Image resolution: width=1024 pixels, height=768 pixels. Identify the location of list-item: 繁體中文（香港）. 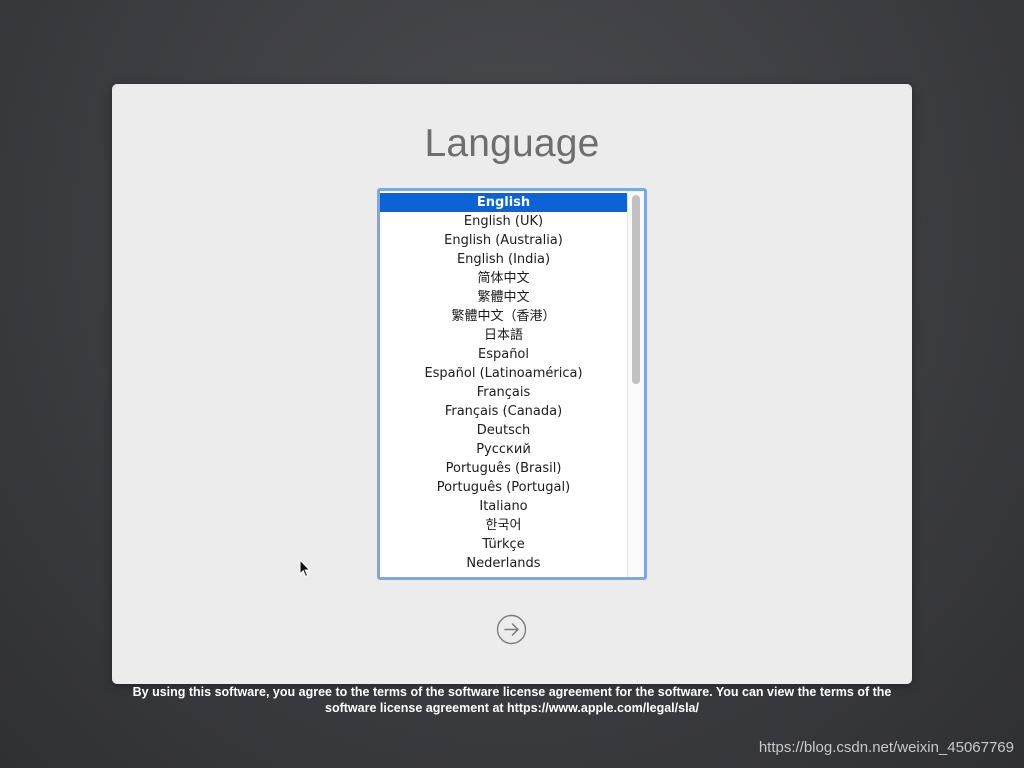
(503, 316).